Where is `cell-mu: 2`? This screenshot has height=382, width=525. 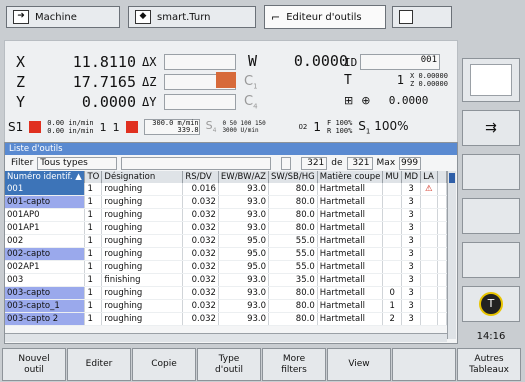
cell-mu: 2 is located at coordinates (392, 319).